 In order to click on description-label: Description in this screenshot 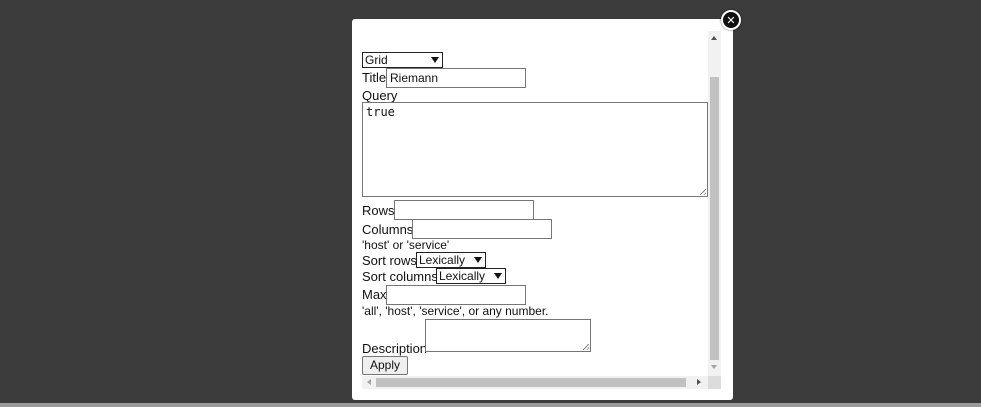, I will do `click(395, 348)`.